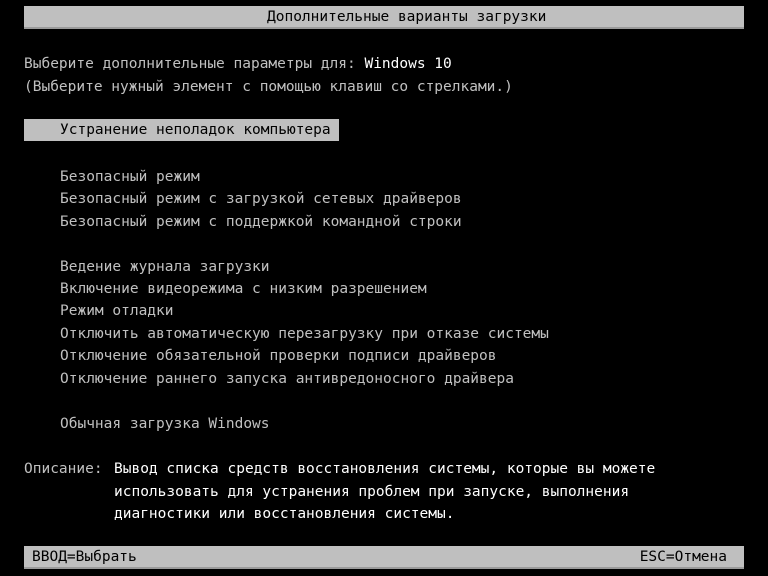 The height and width of the screenshot is (576, 768). I want to click on footer-bar: ВВОД=Выбрать ESC=Отмена, so click(384, 557).